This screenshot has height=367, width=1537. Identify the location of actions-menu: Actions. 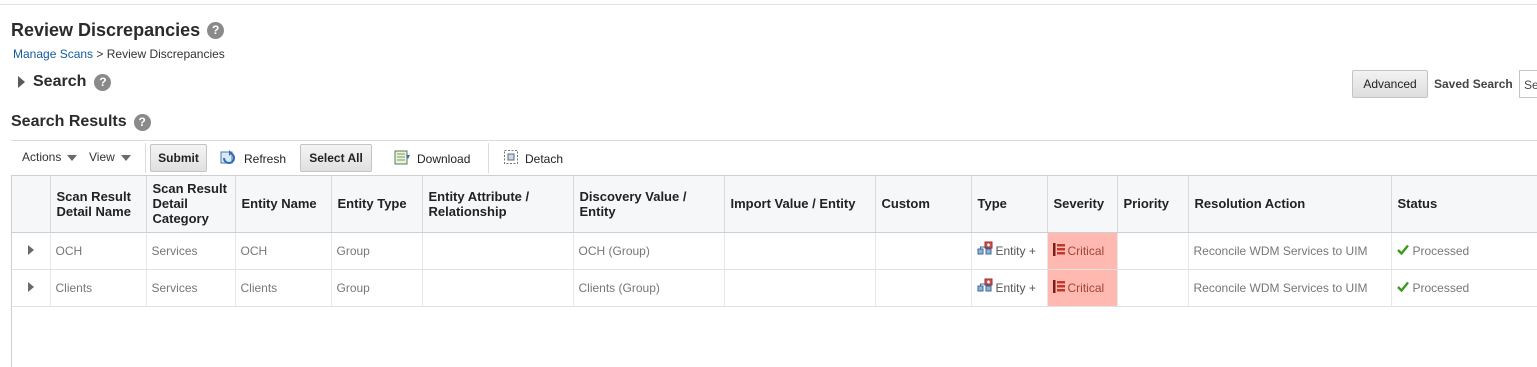
(50, 157).